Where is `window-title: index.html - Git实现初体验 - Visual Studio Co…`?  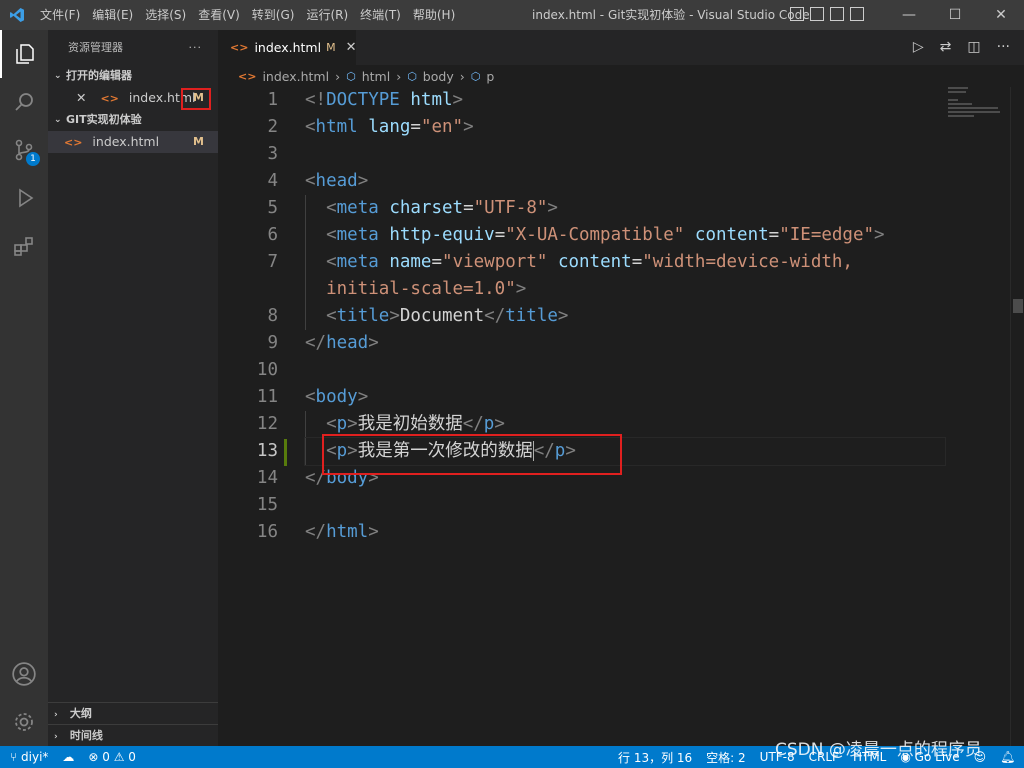 window-title: index.html - Git实现初体验 - Visual Studio Co… is located at coordinates (671, 15).